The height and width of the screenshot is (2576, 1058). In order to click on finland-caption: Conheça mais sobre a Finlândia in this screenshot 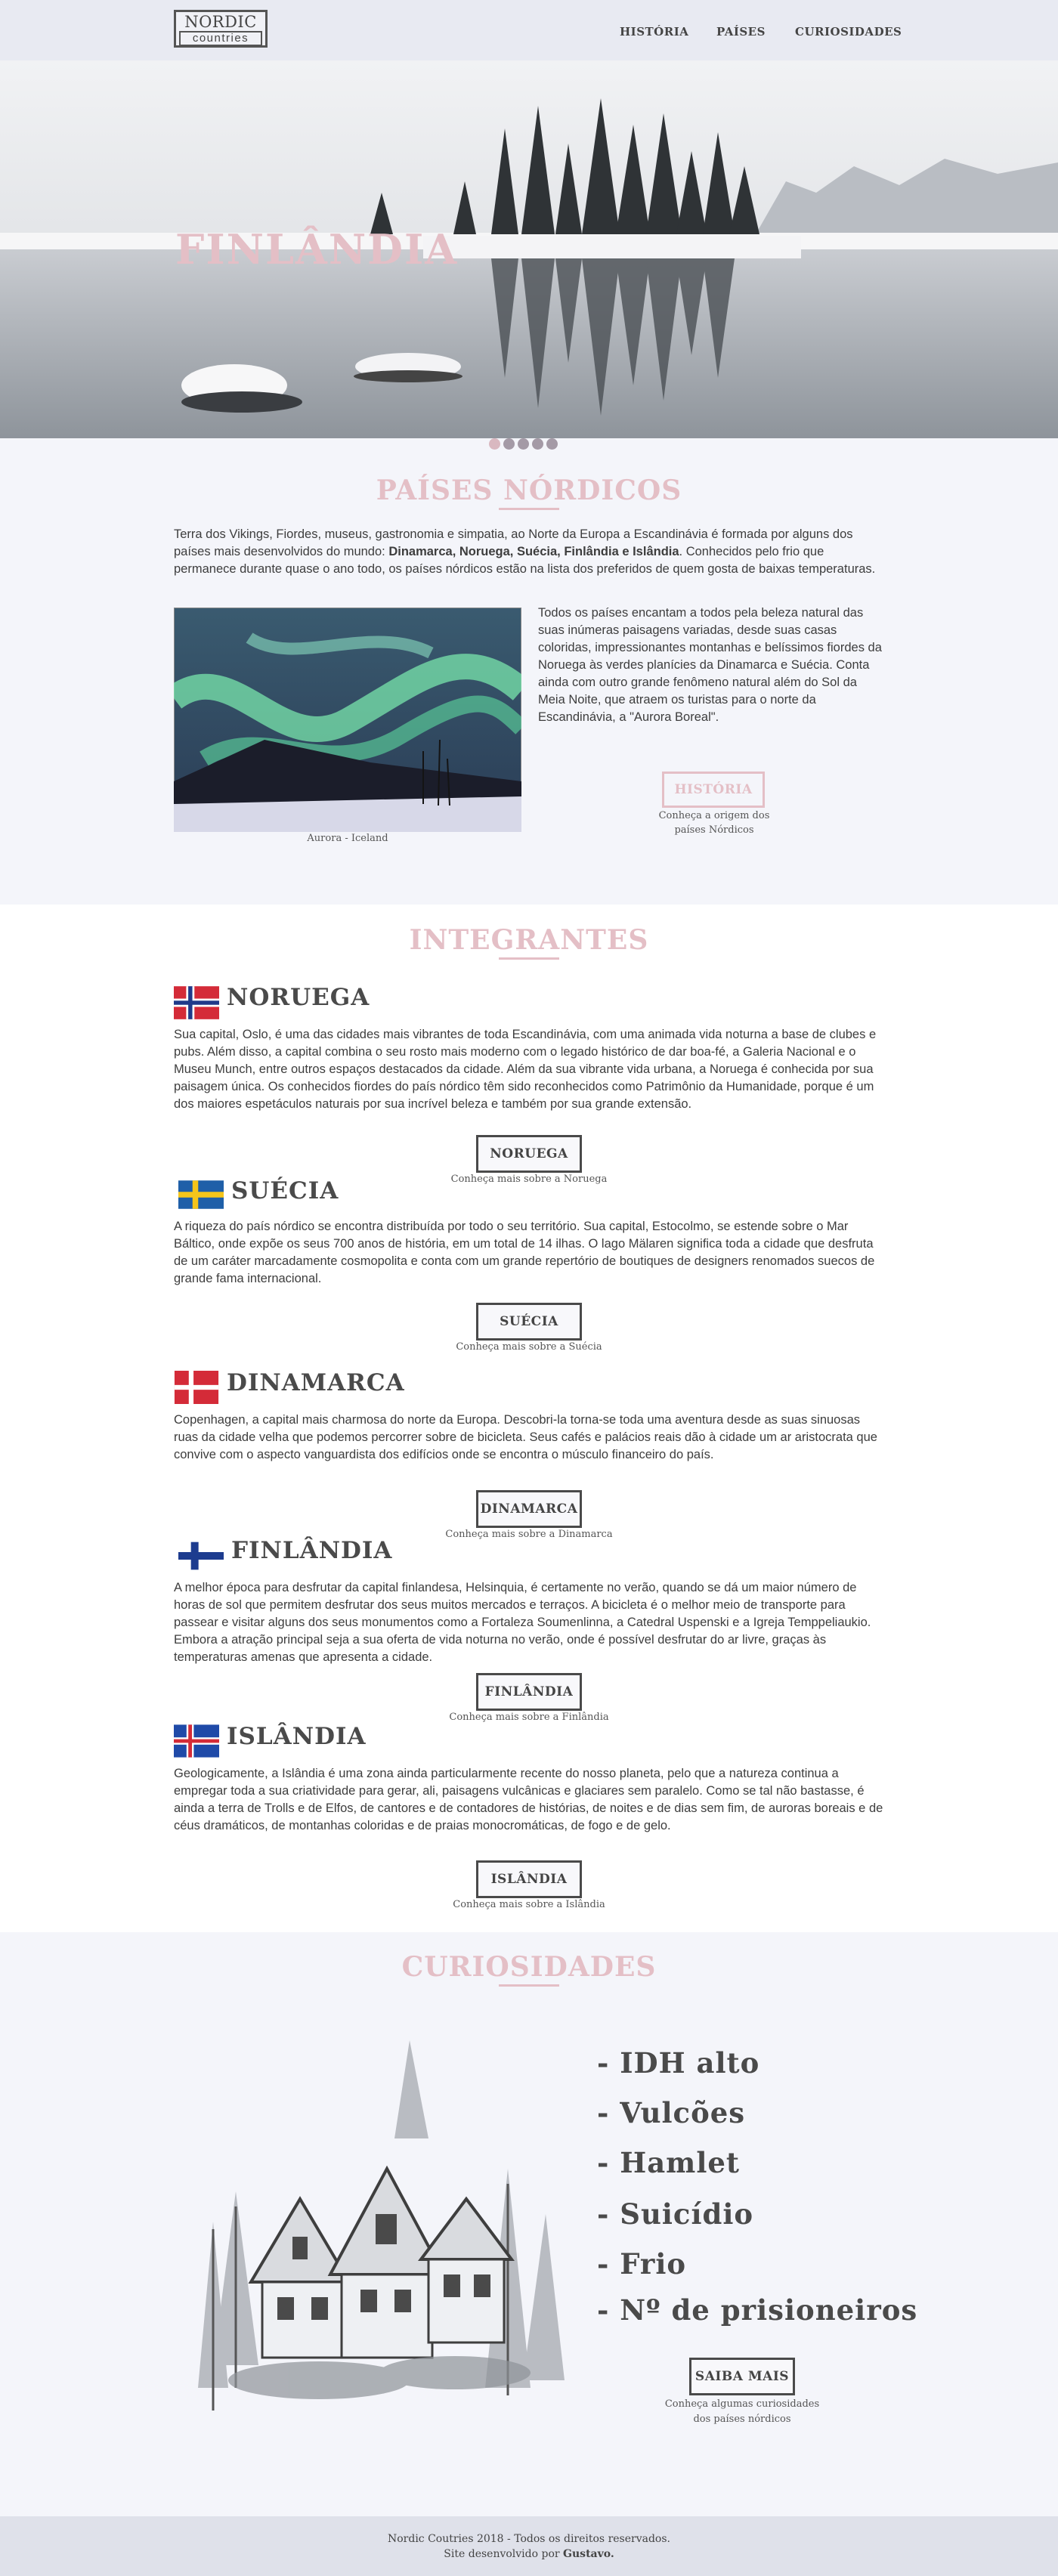, I will do `click(529, 1717)`.